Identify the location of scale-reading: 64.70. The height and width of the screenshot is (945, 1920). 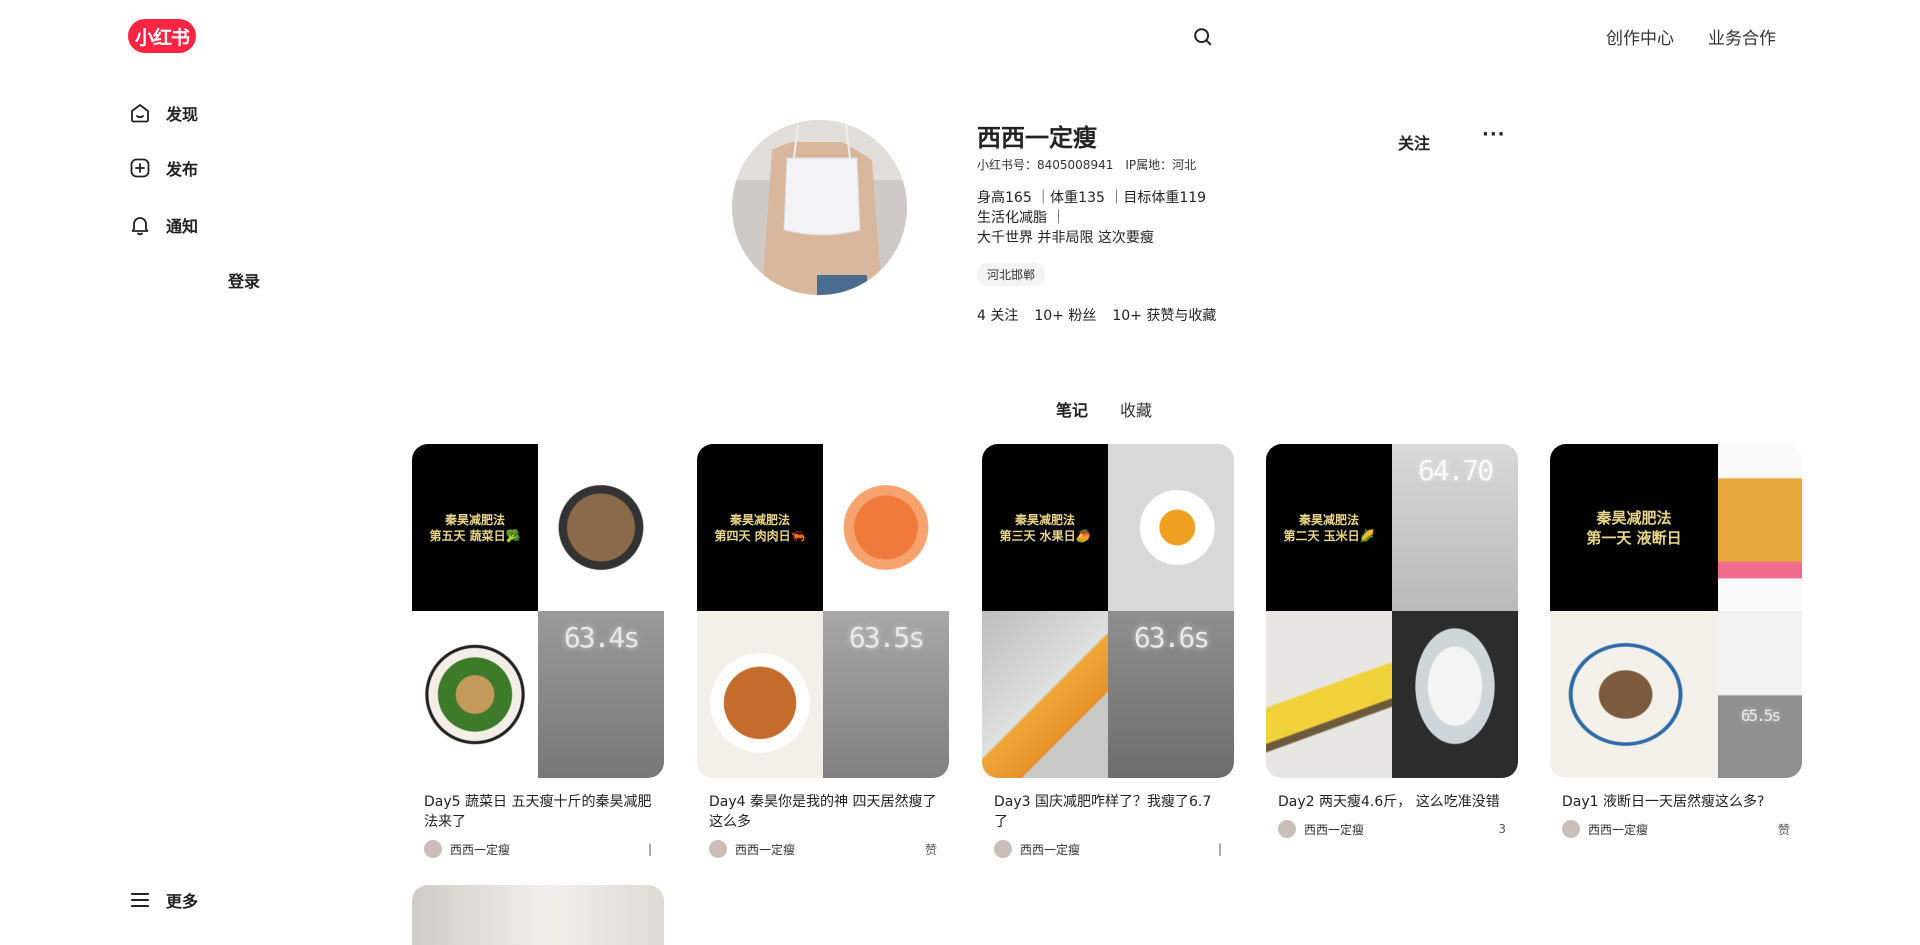
(1455, 470).